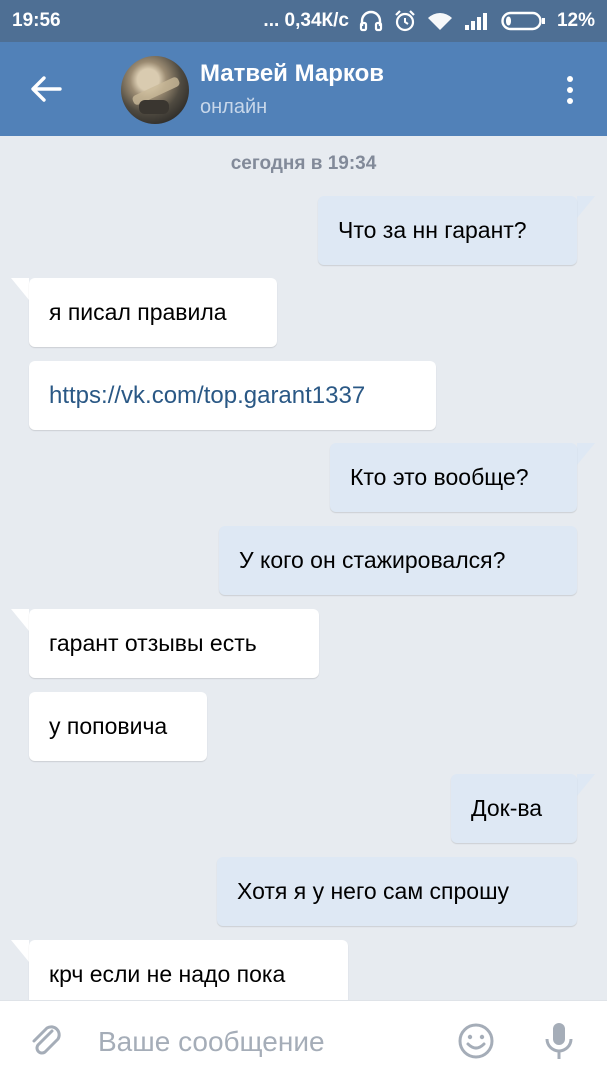 The width and height of the screenshot is (607, 1080). I want to click on message-outgoing: Док-ва, so click(514, 808).